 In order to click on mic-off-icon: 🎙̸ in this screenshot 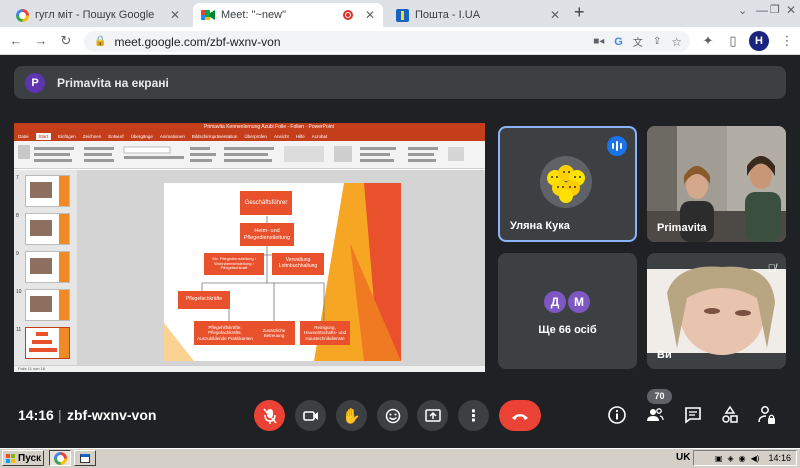, I will do `click(771, 269)`.